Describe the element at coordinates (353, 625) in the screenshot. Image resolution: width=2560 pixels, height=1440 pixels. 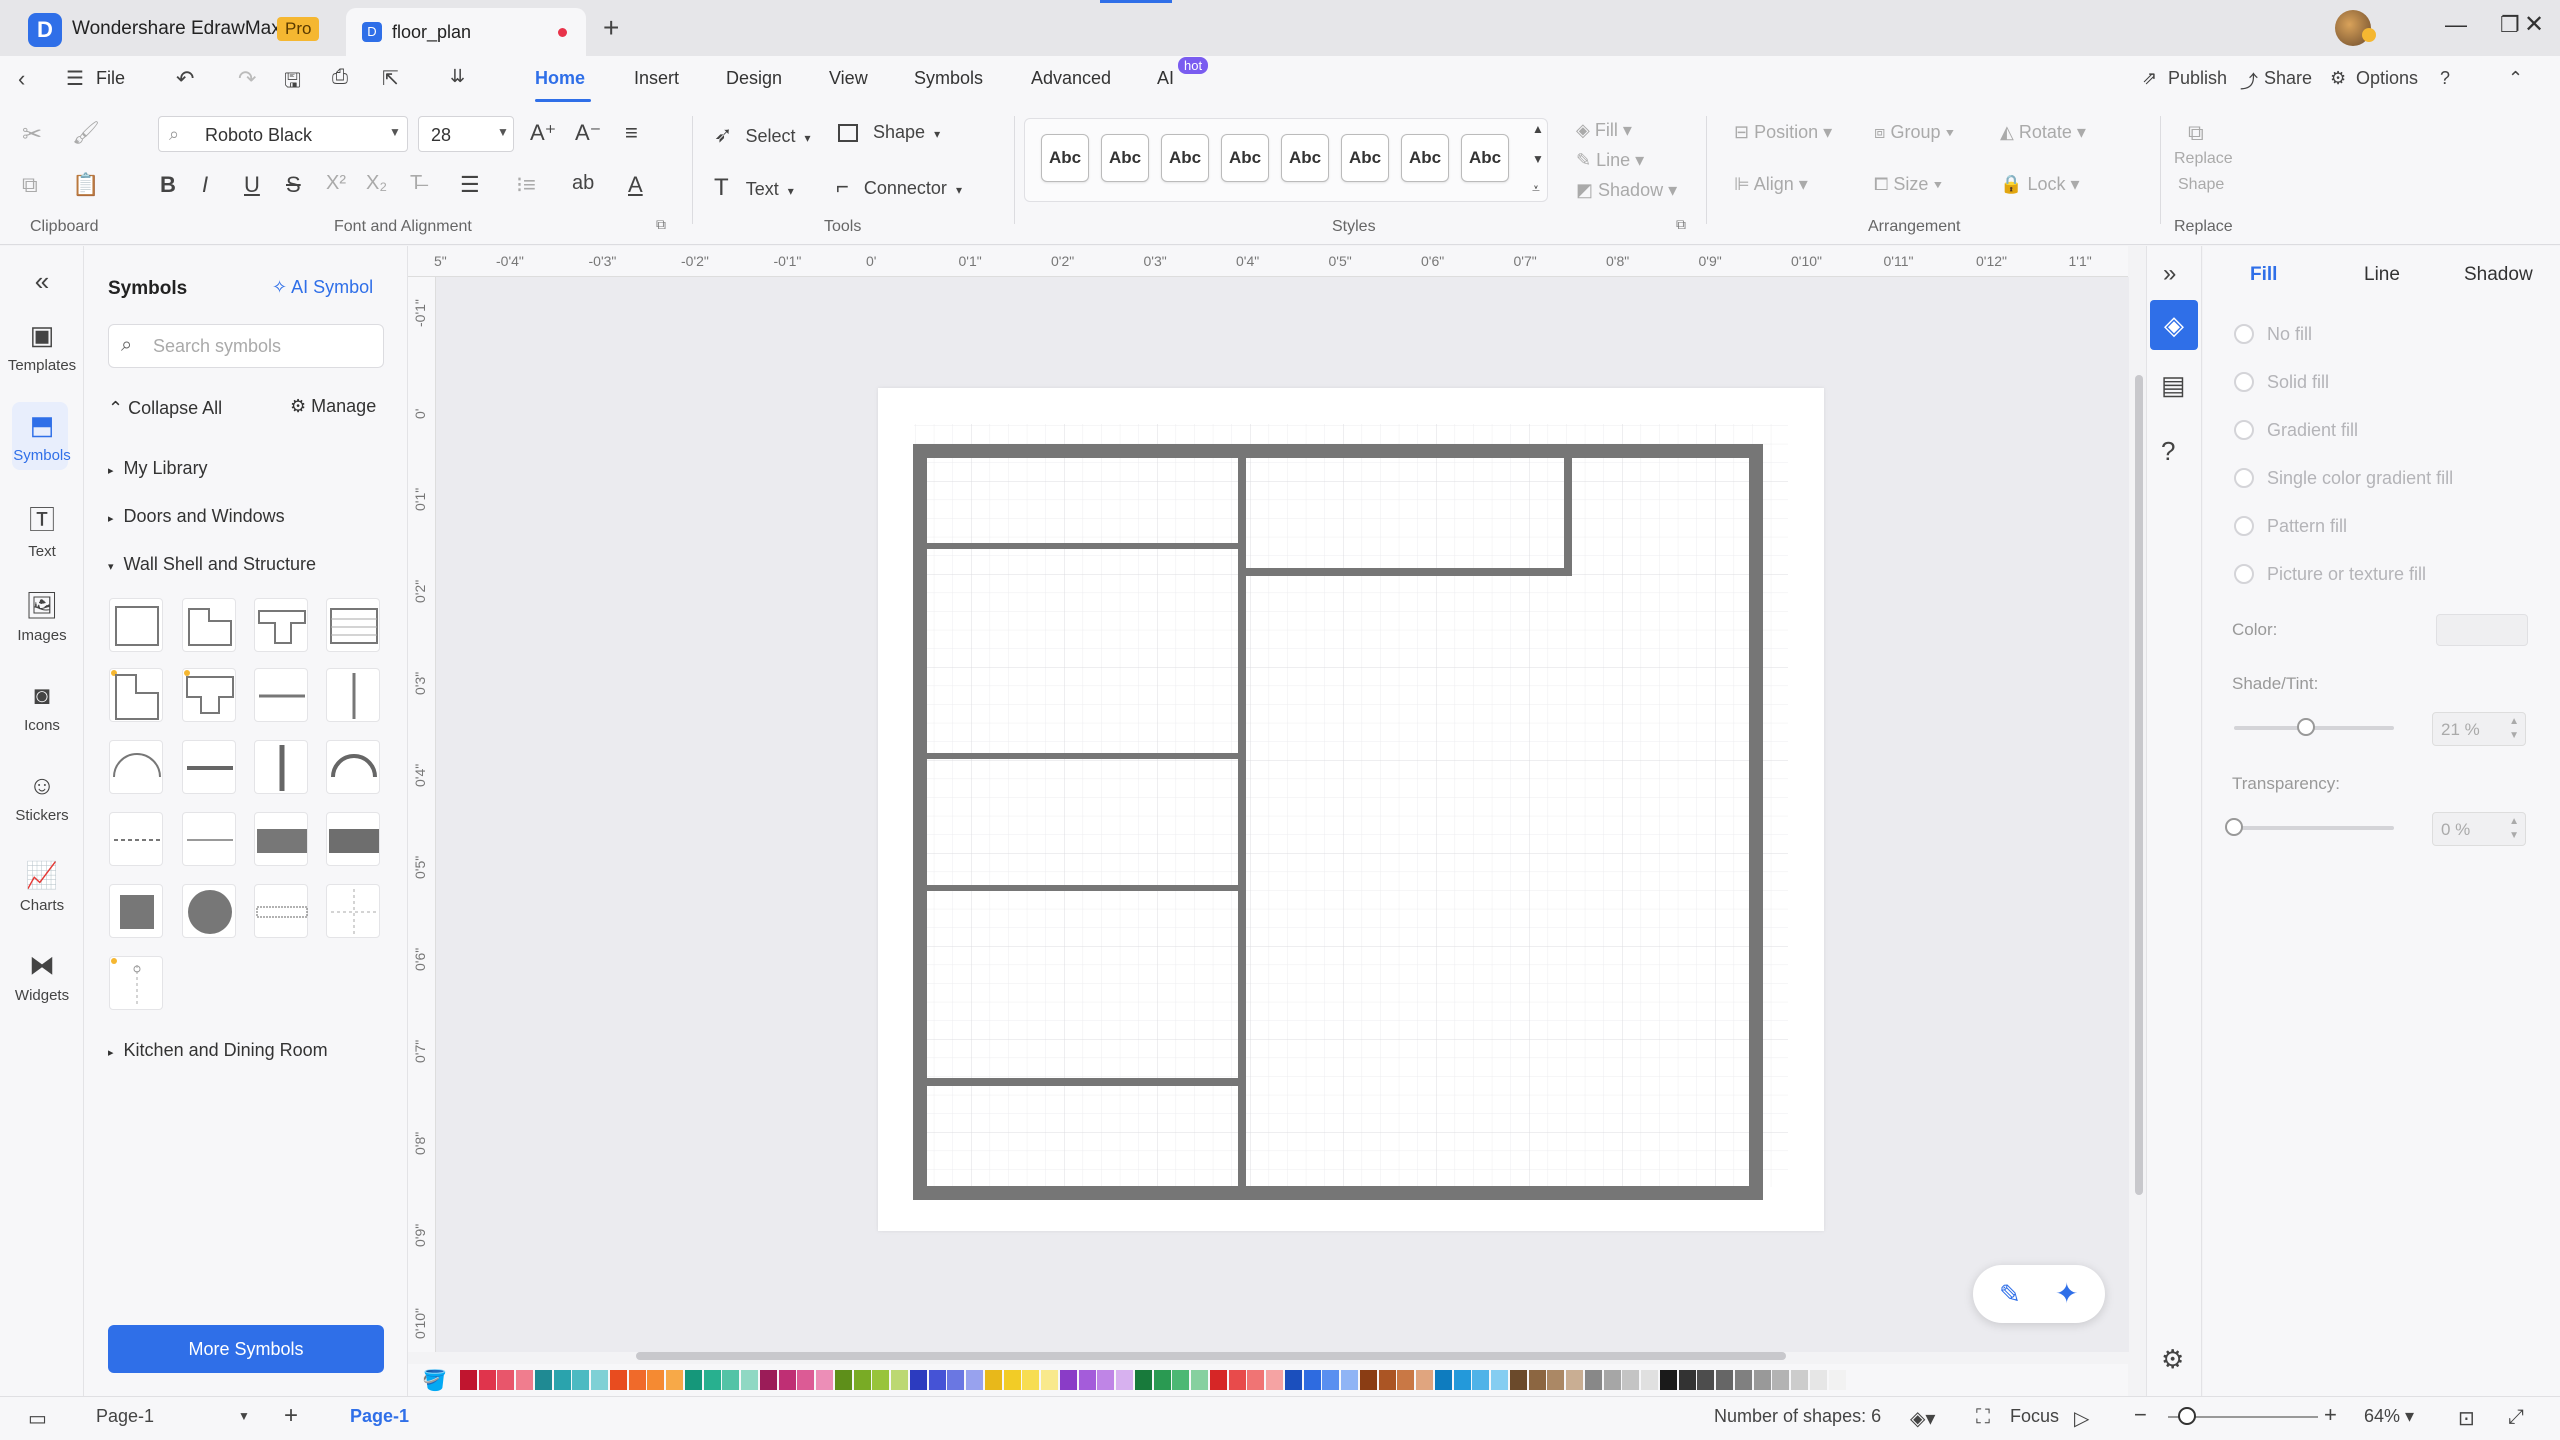
I see `symbol-wall-hatch` at that location.